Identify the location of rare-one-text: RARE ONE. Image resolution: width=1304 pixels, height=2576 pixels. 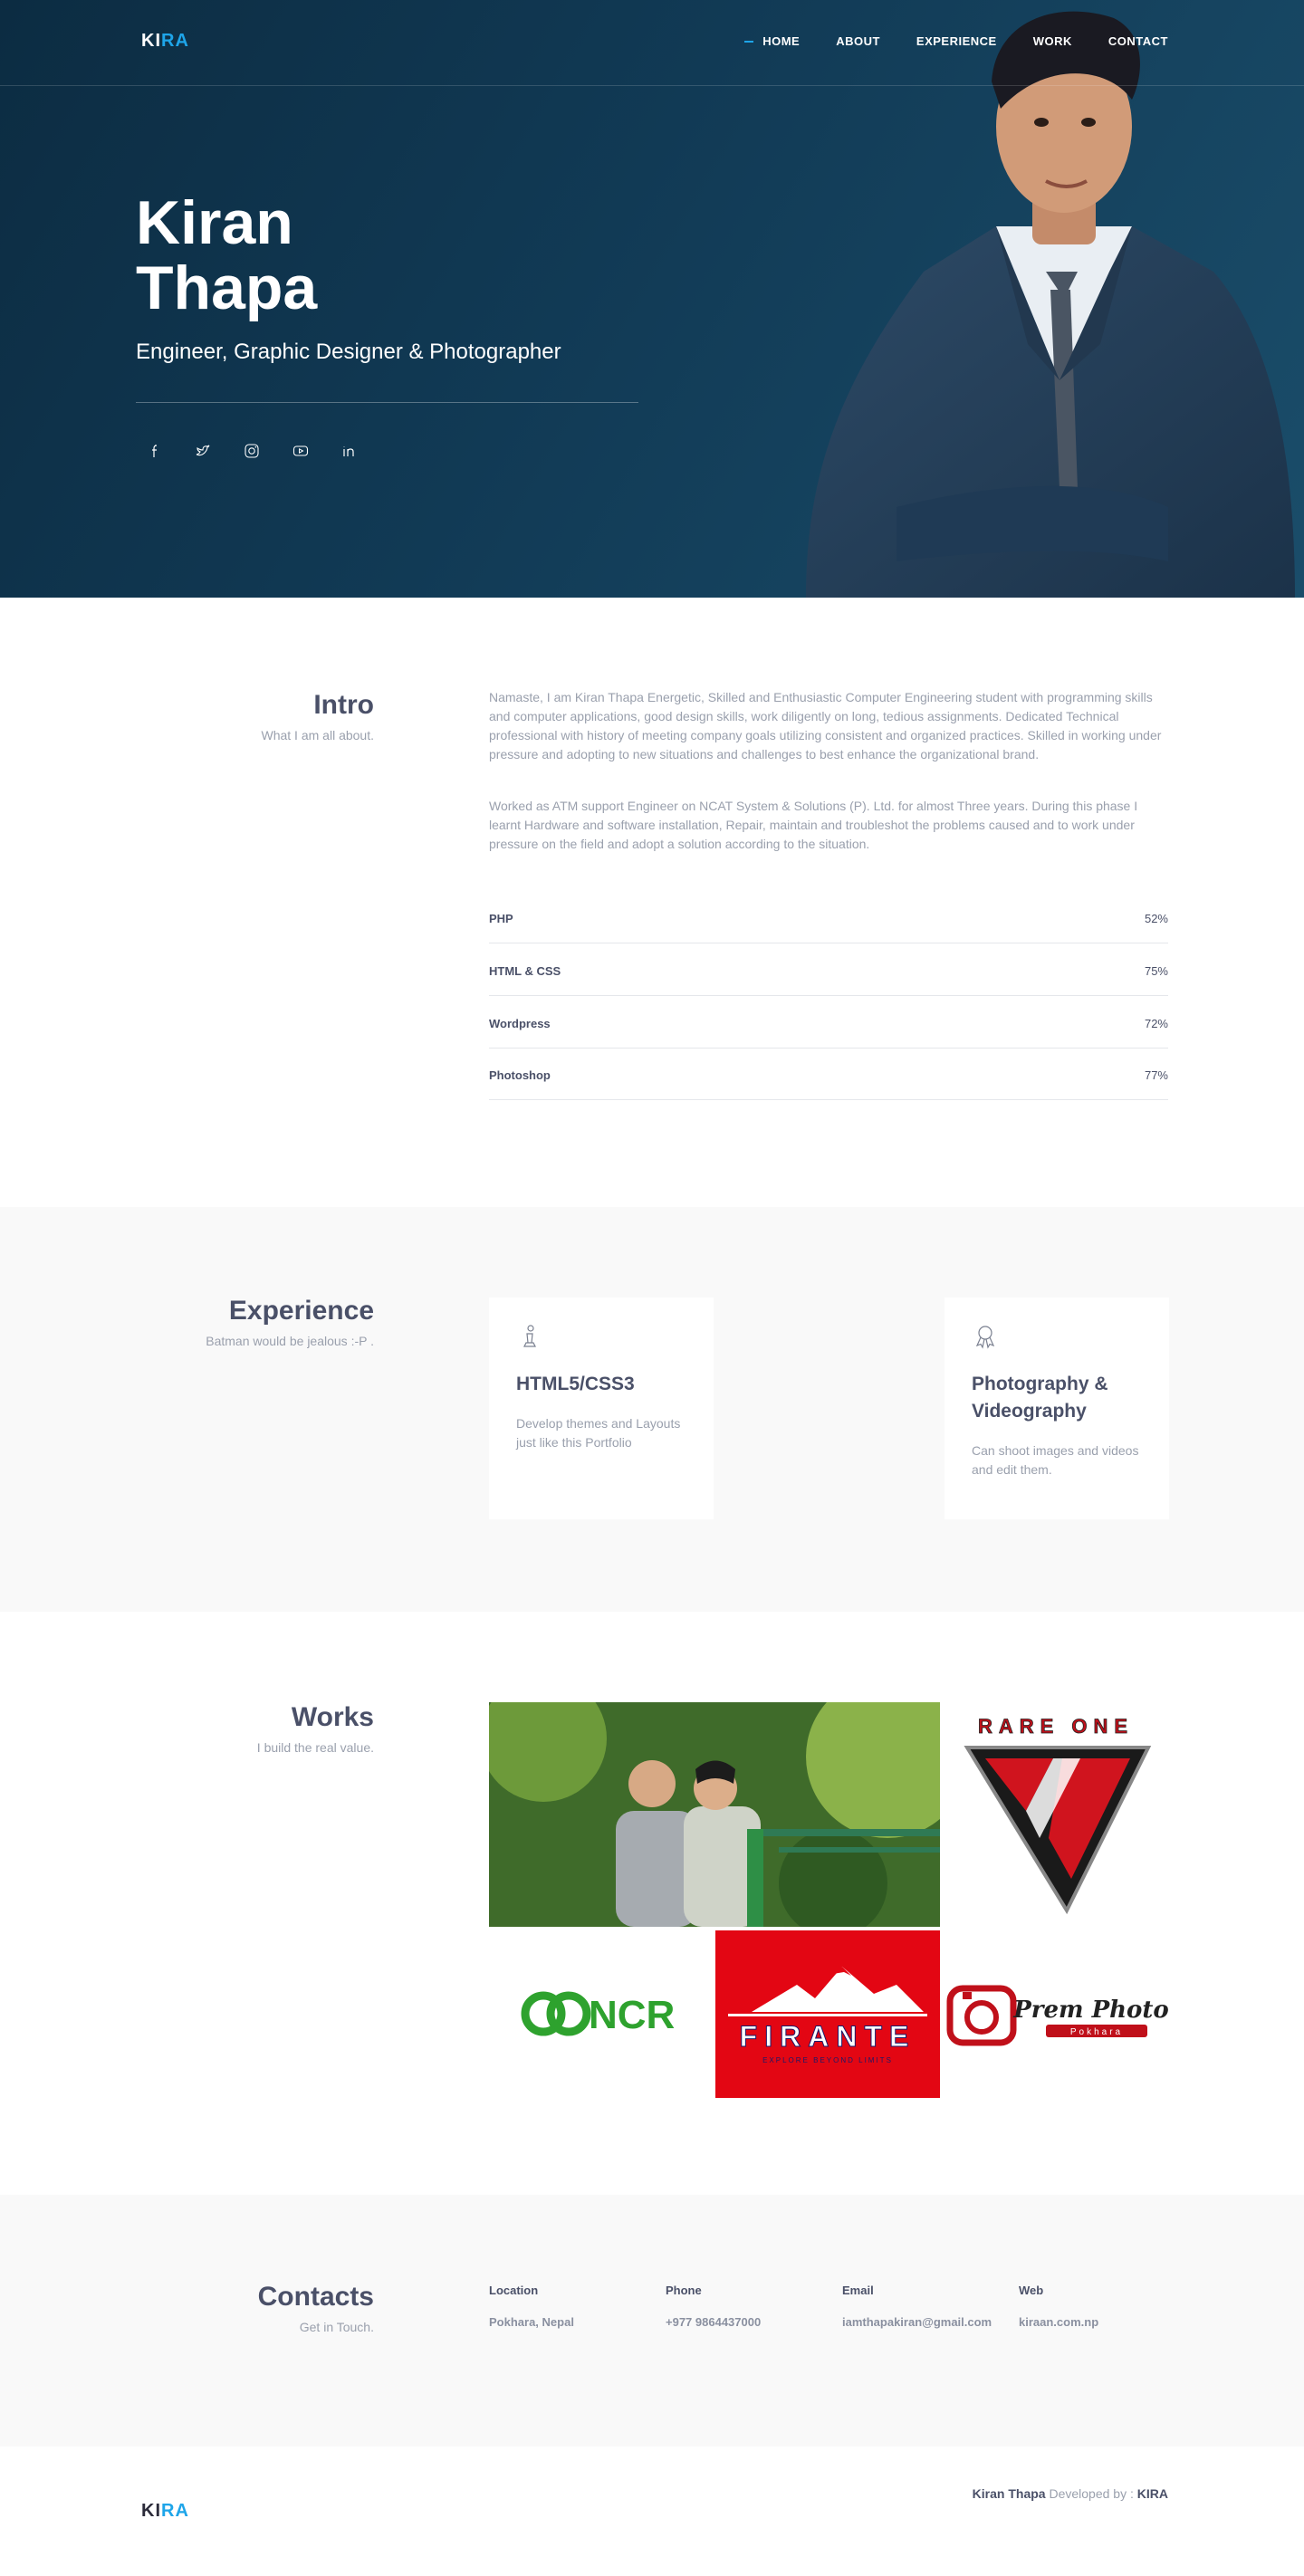
(1056, 1726).